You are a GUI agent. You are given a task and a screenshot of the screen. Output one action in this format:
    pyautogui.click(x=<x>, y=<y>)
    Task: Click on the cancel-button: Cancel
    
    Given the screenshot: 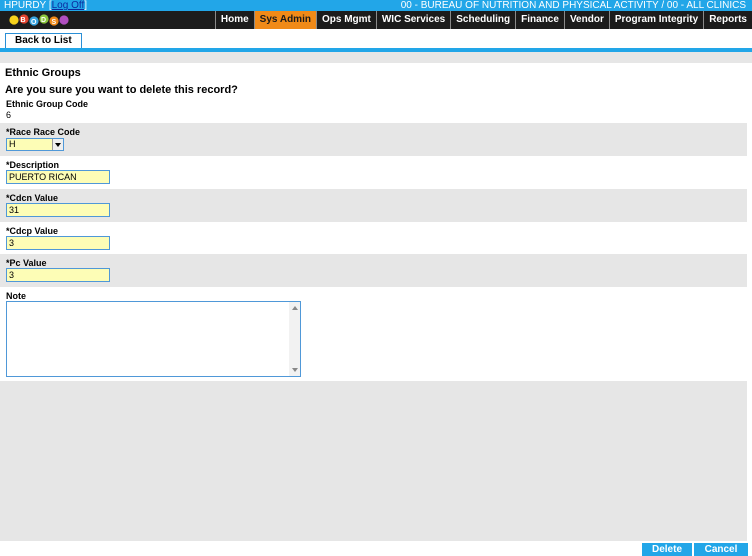 What is the action you would take?
    pyautogui.click(x=721, y=549)
    